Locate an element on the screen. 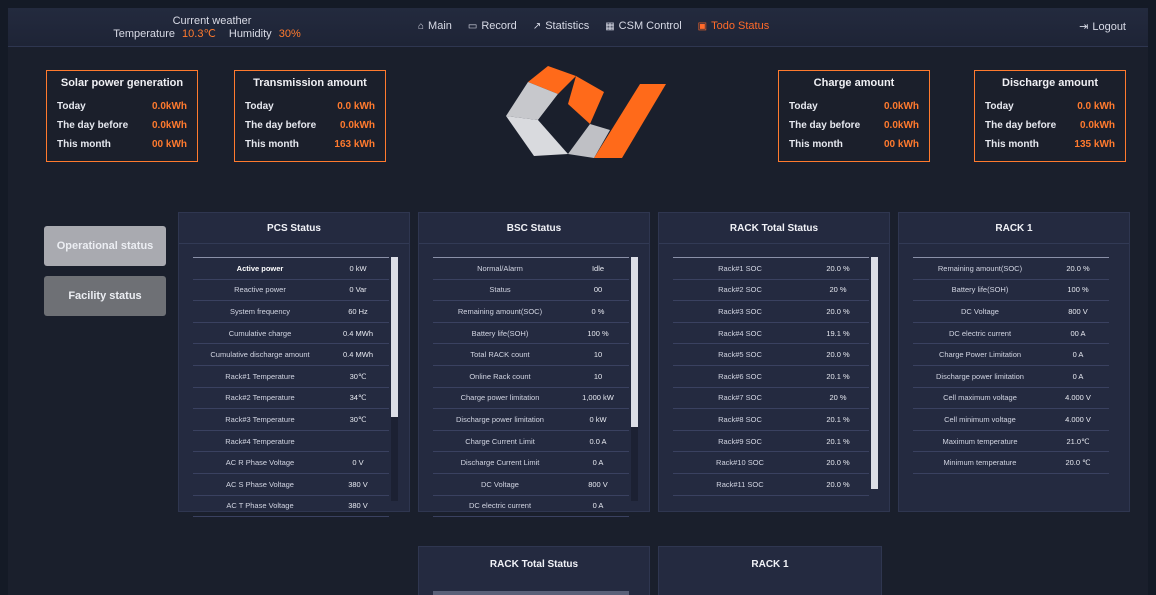  row-label: Rack#2 SOC is located at coordinates (740, 290).